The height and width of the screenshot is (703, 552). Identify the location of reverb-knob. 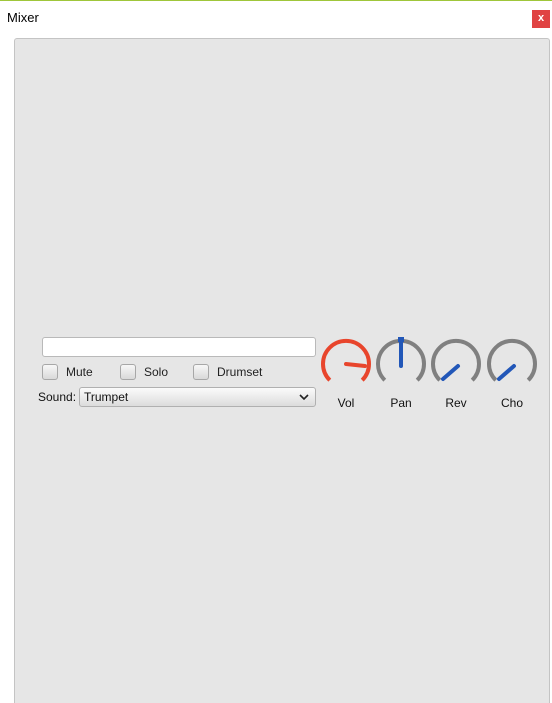
(456, 364).